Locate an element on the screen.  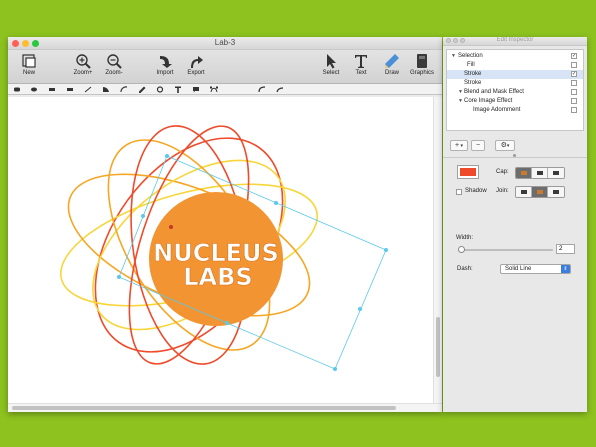
join-style-segmented-control is located at coordinates (540, 192).